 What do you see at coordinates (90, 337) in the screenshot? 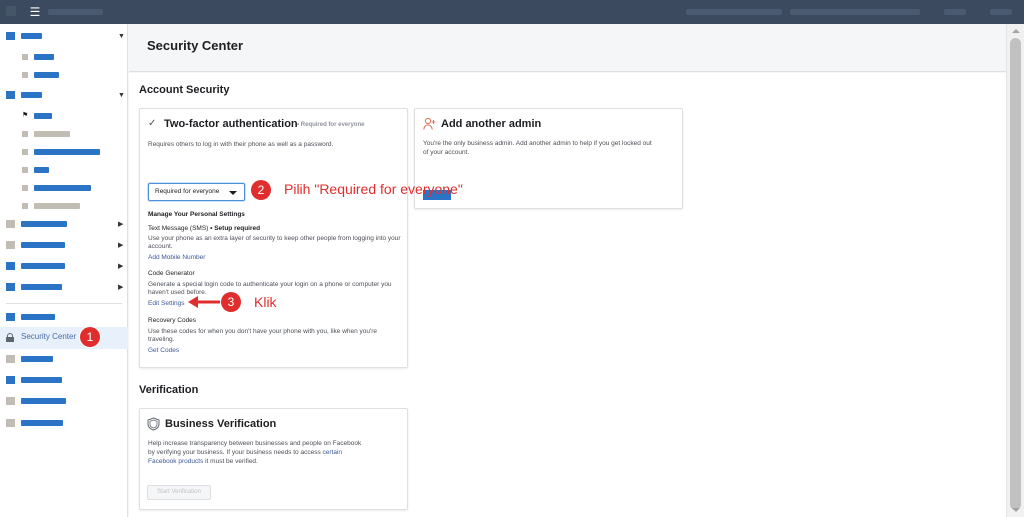
I see `annotation-step-1: 1` at bounding box center [90, 337].